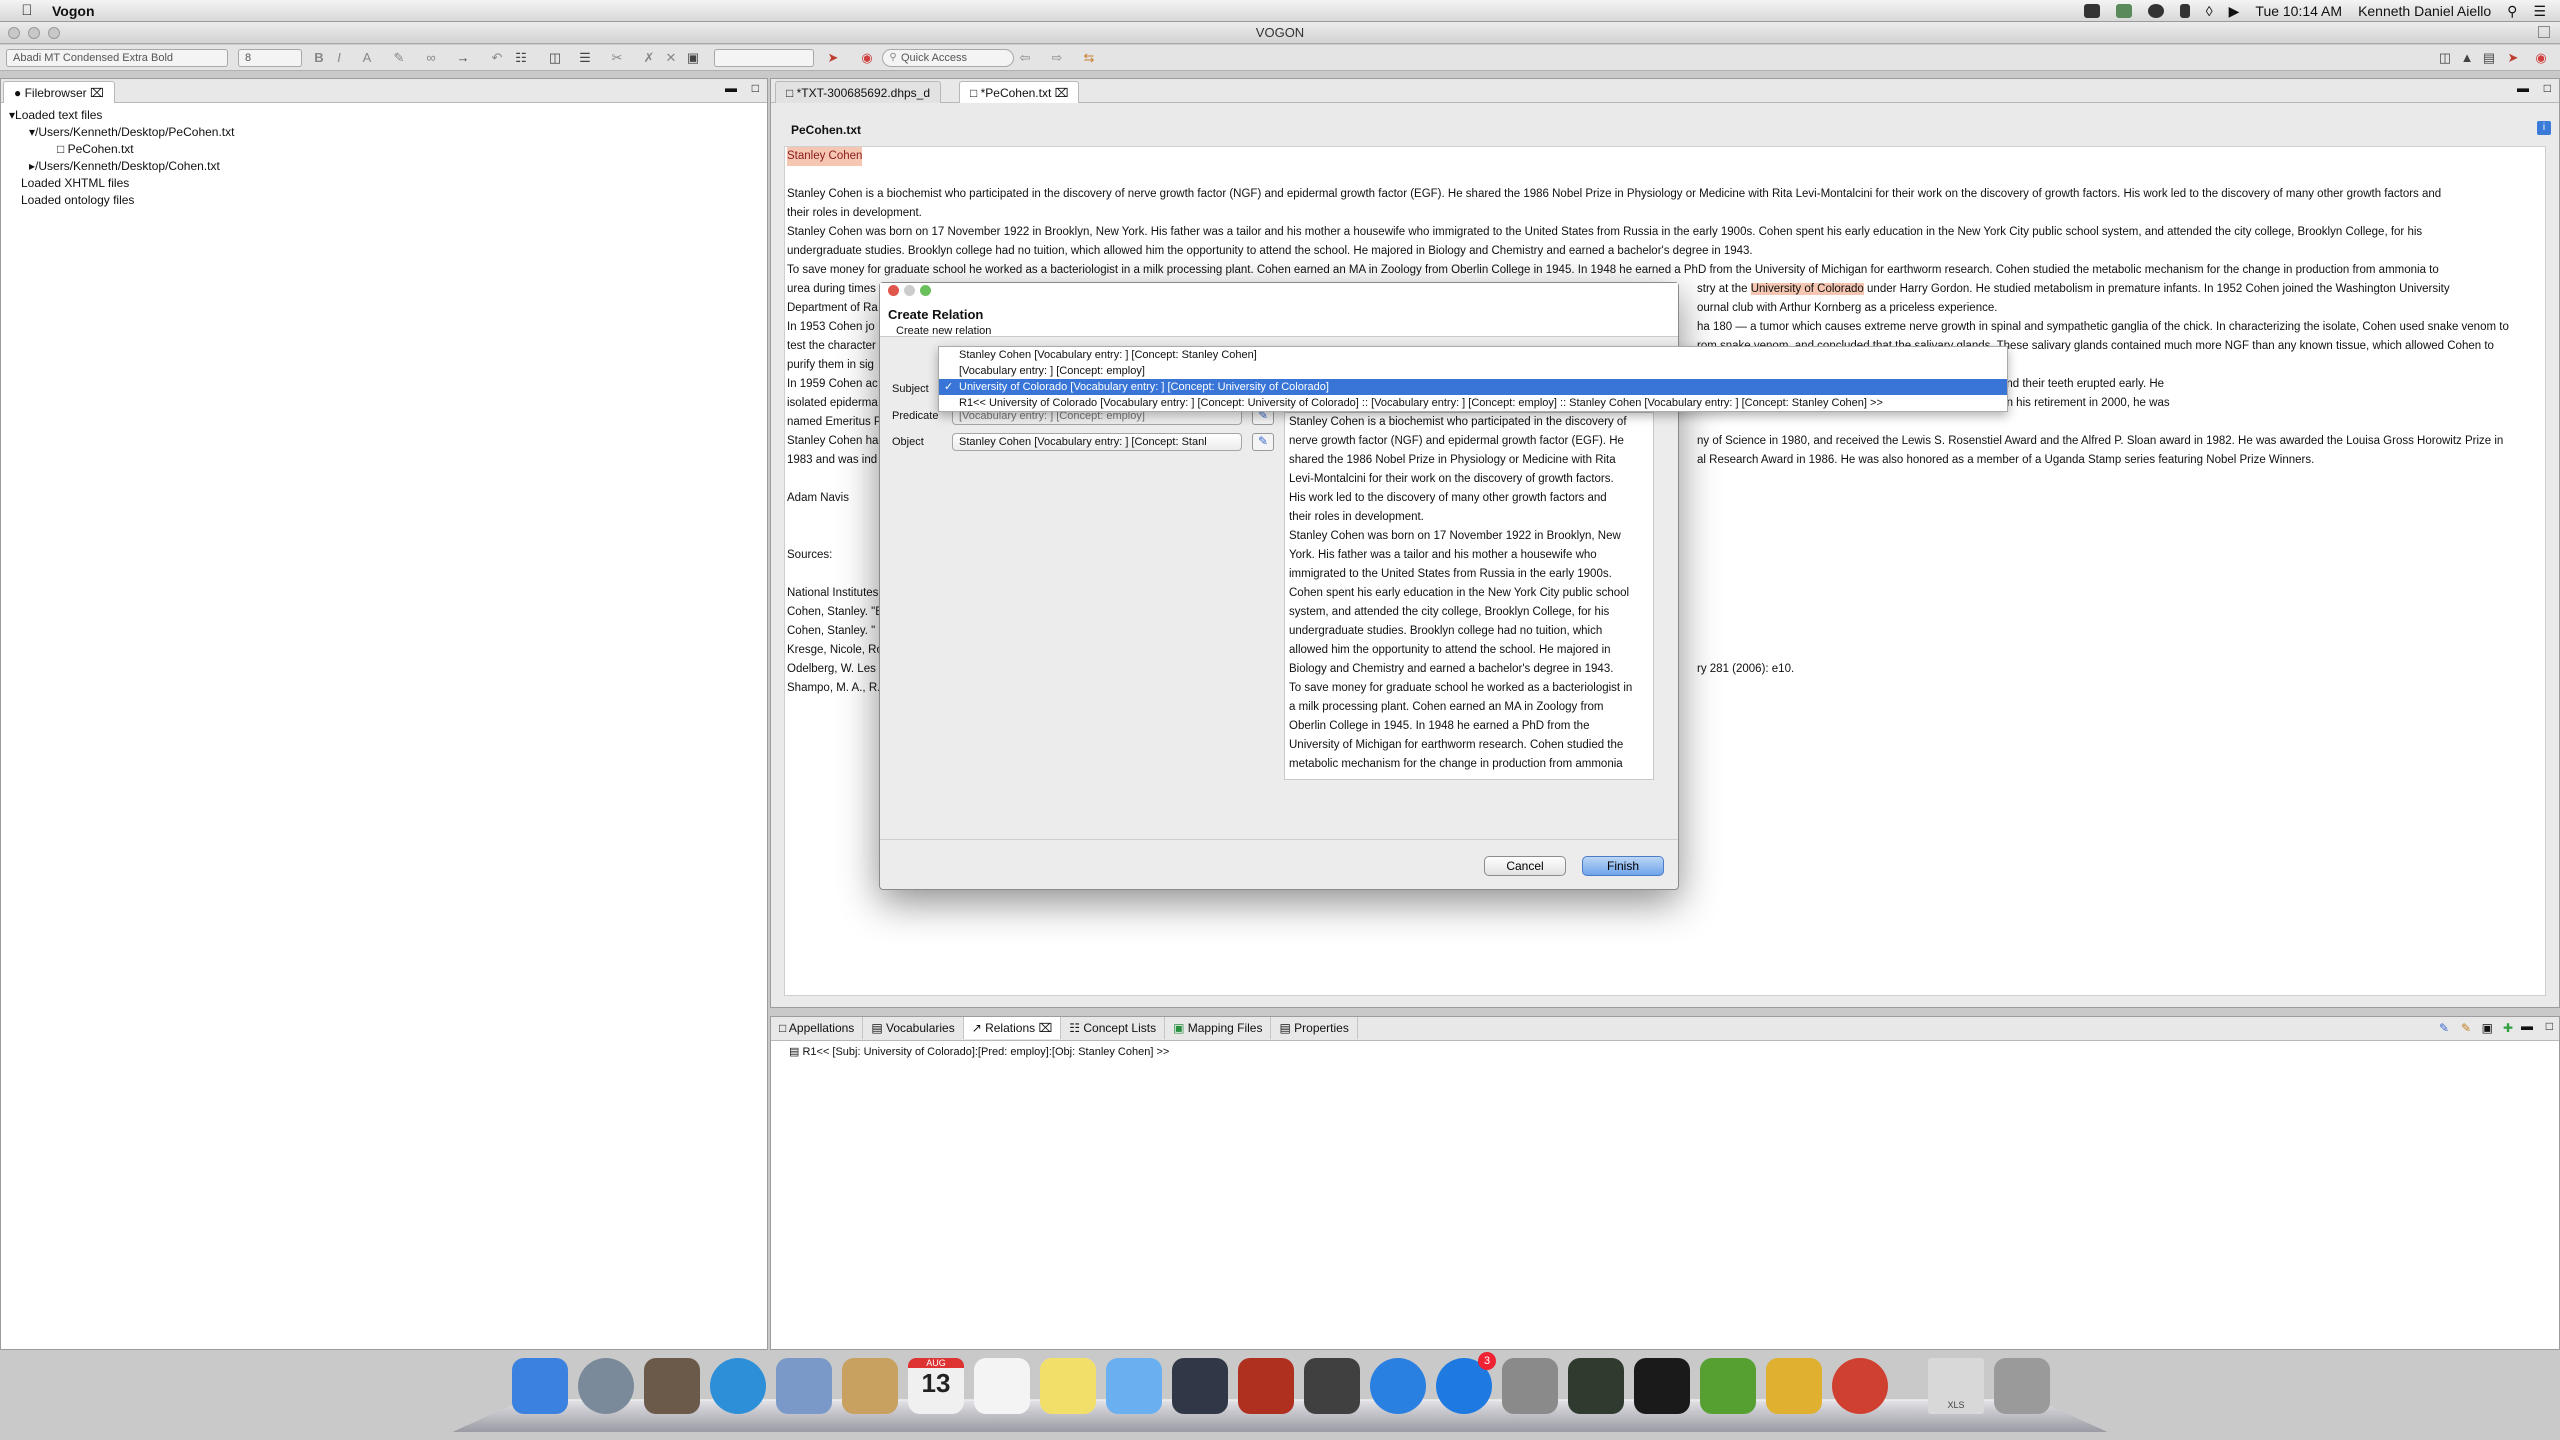 This screenshot has height=1440, width=2560. I want to click on spotlight-icon: ⚲, so click(2512, 11).